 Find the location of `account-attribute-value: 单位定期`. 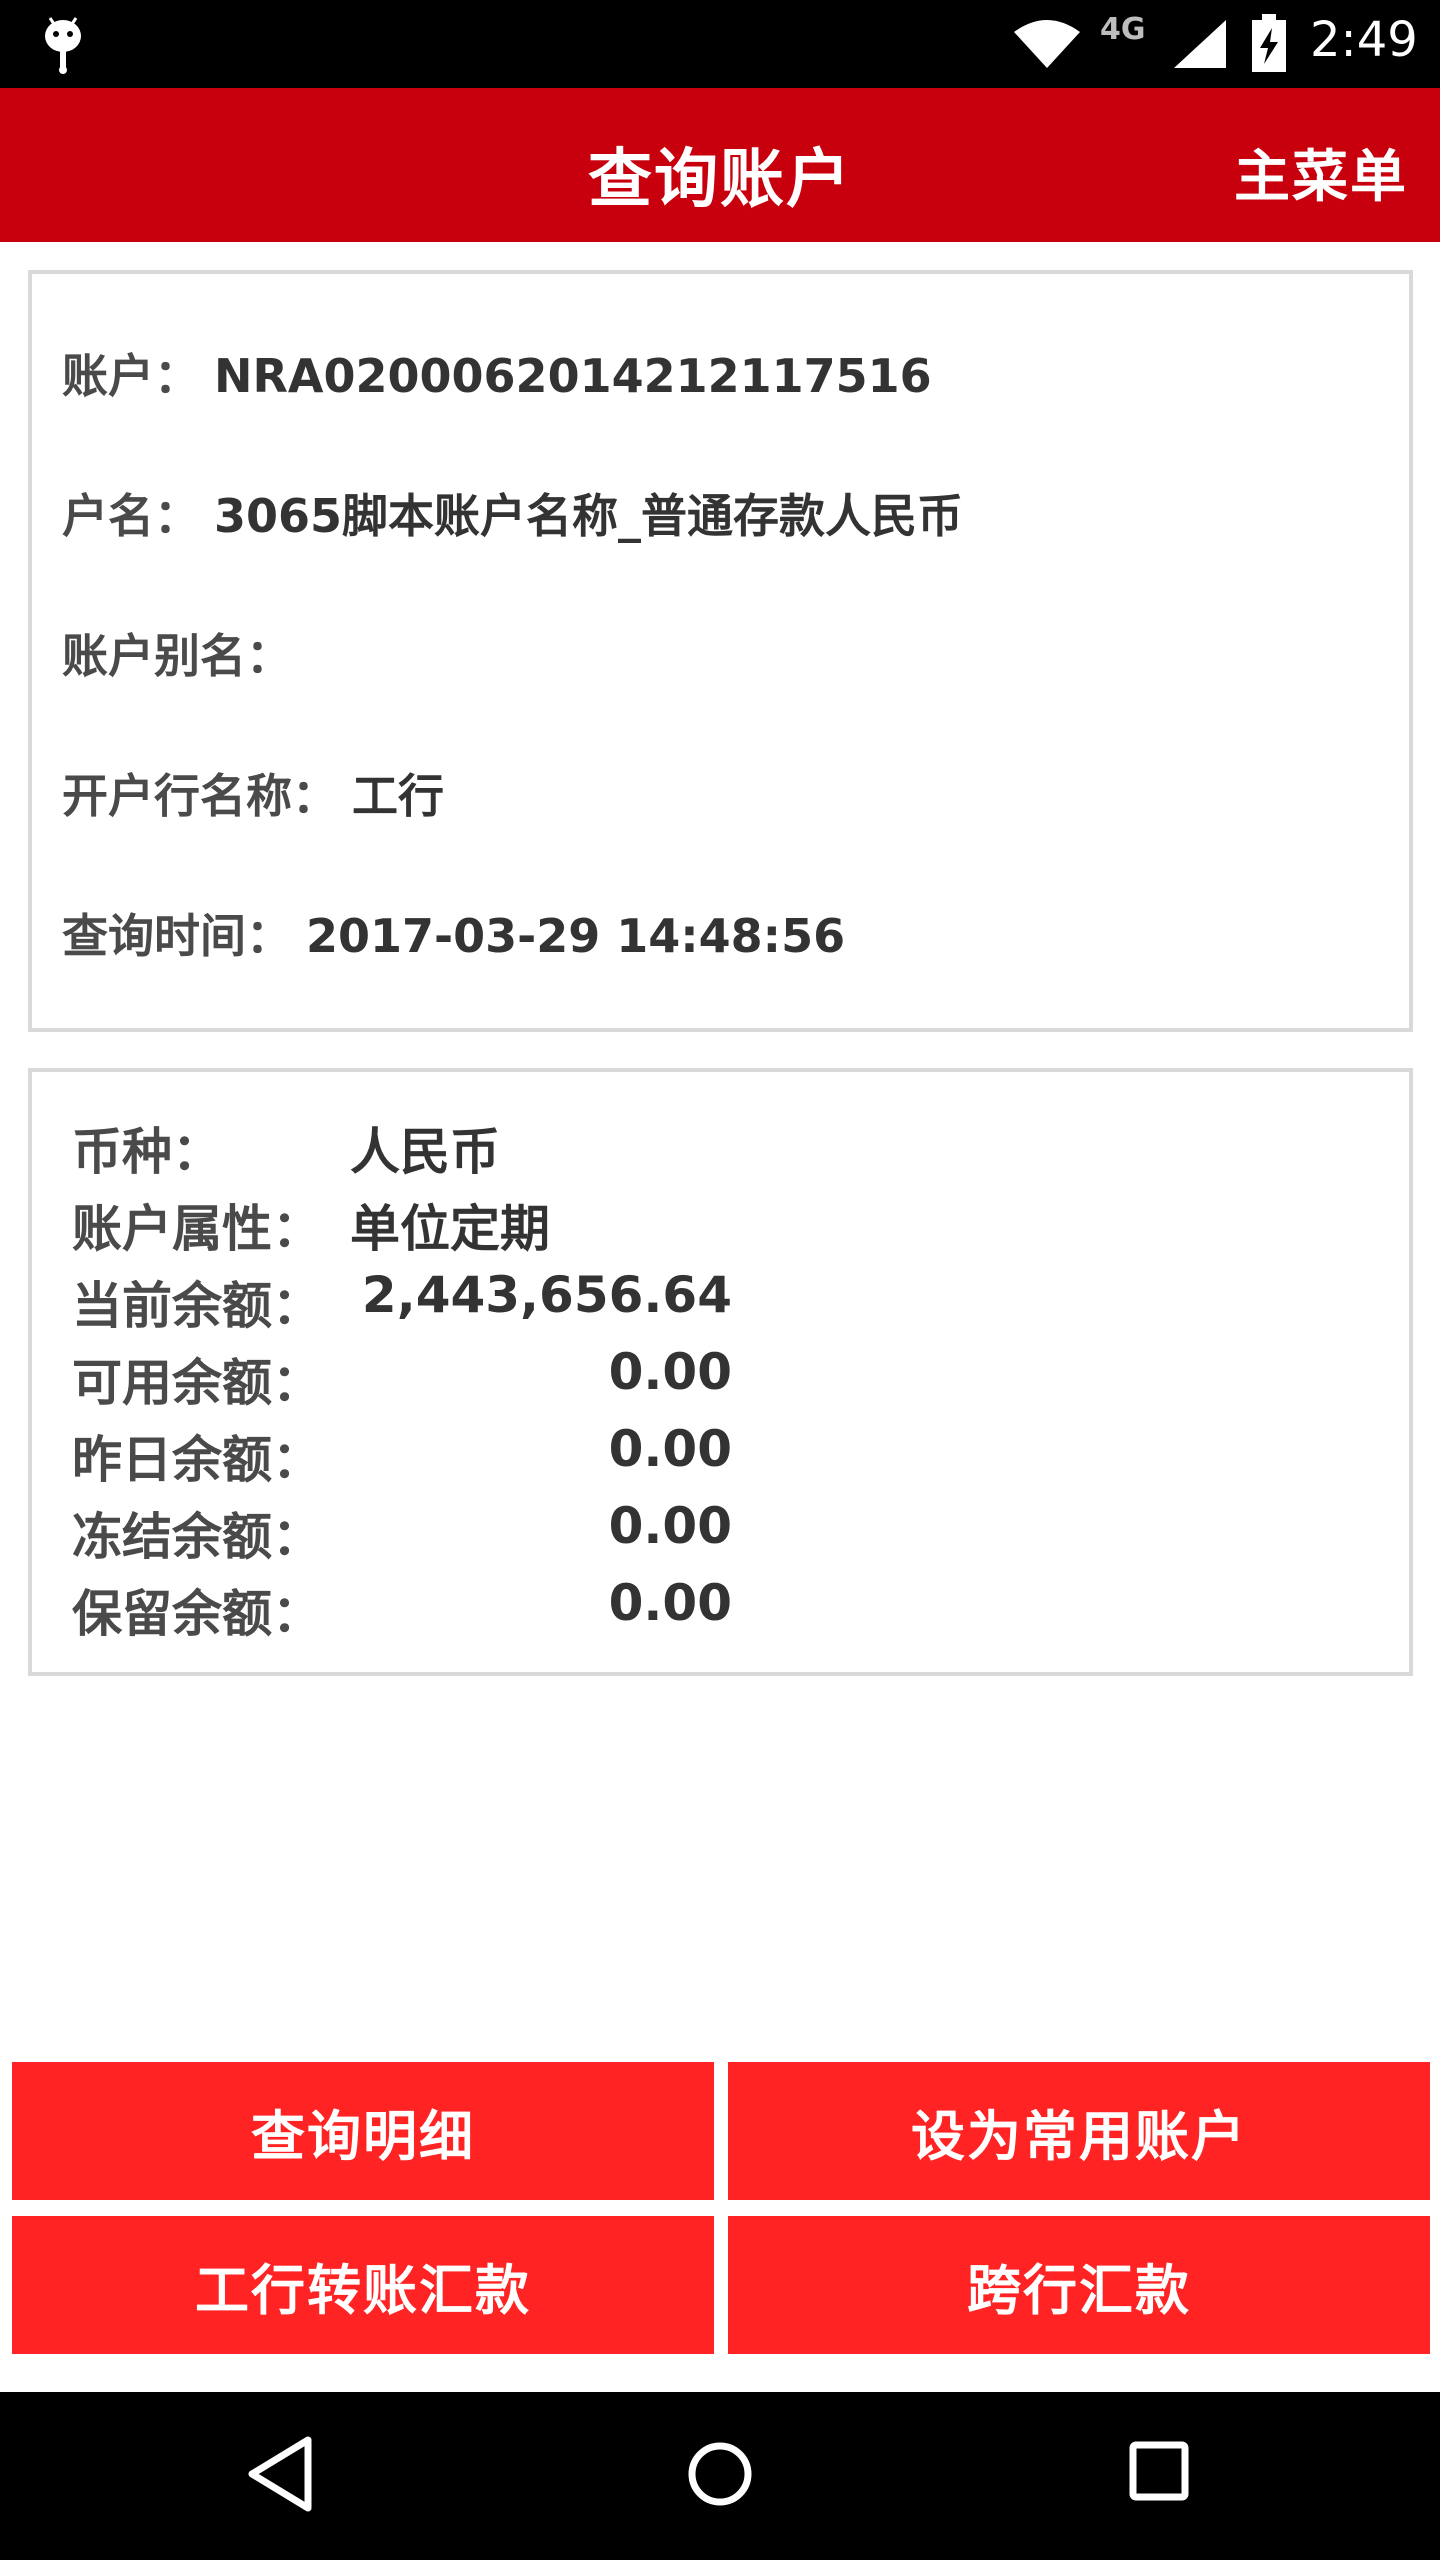

account-attribute-value: 单位定期 is located at coordinates (450, 1229).